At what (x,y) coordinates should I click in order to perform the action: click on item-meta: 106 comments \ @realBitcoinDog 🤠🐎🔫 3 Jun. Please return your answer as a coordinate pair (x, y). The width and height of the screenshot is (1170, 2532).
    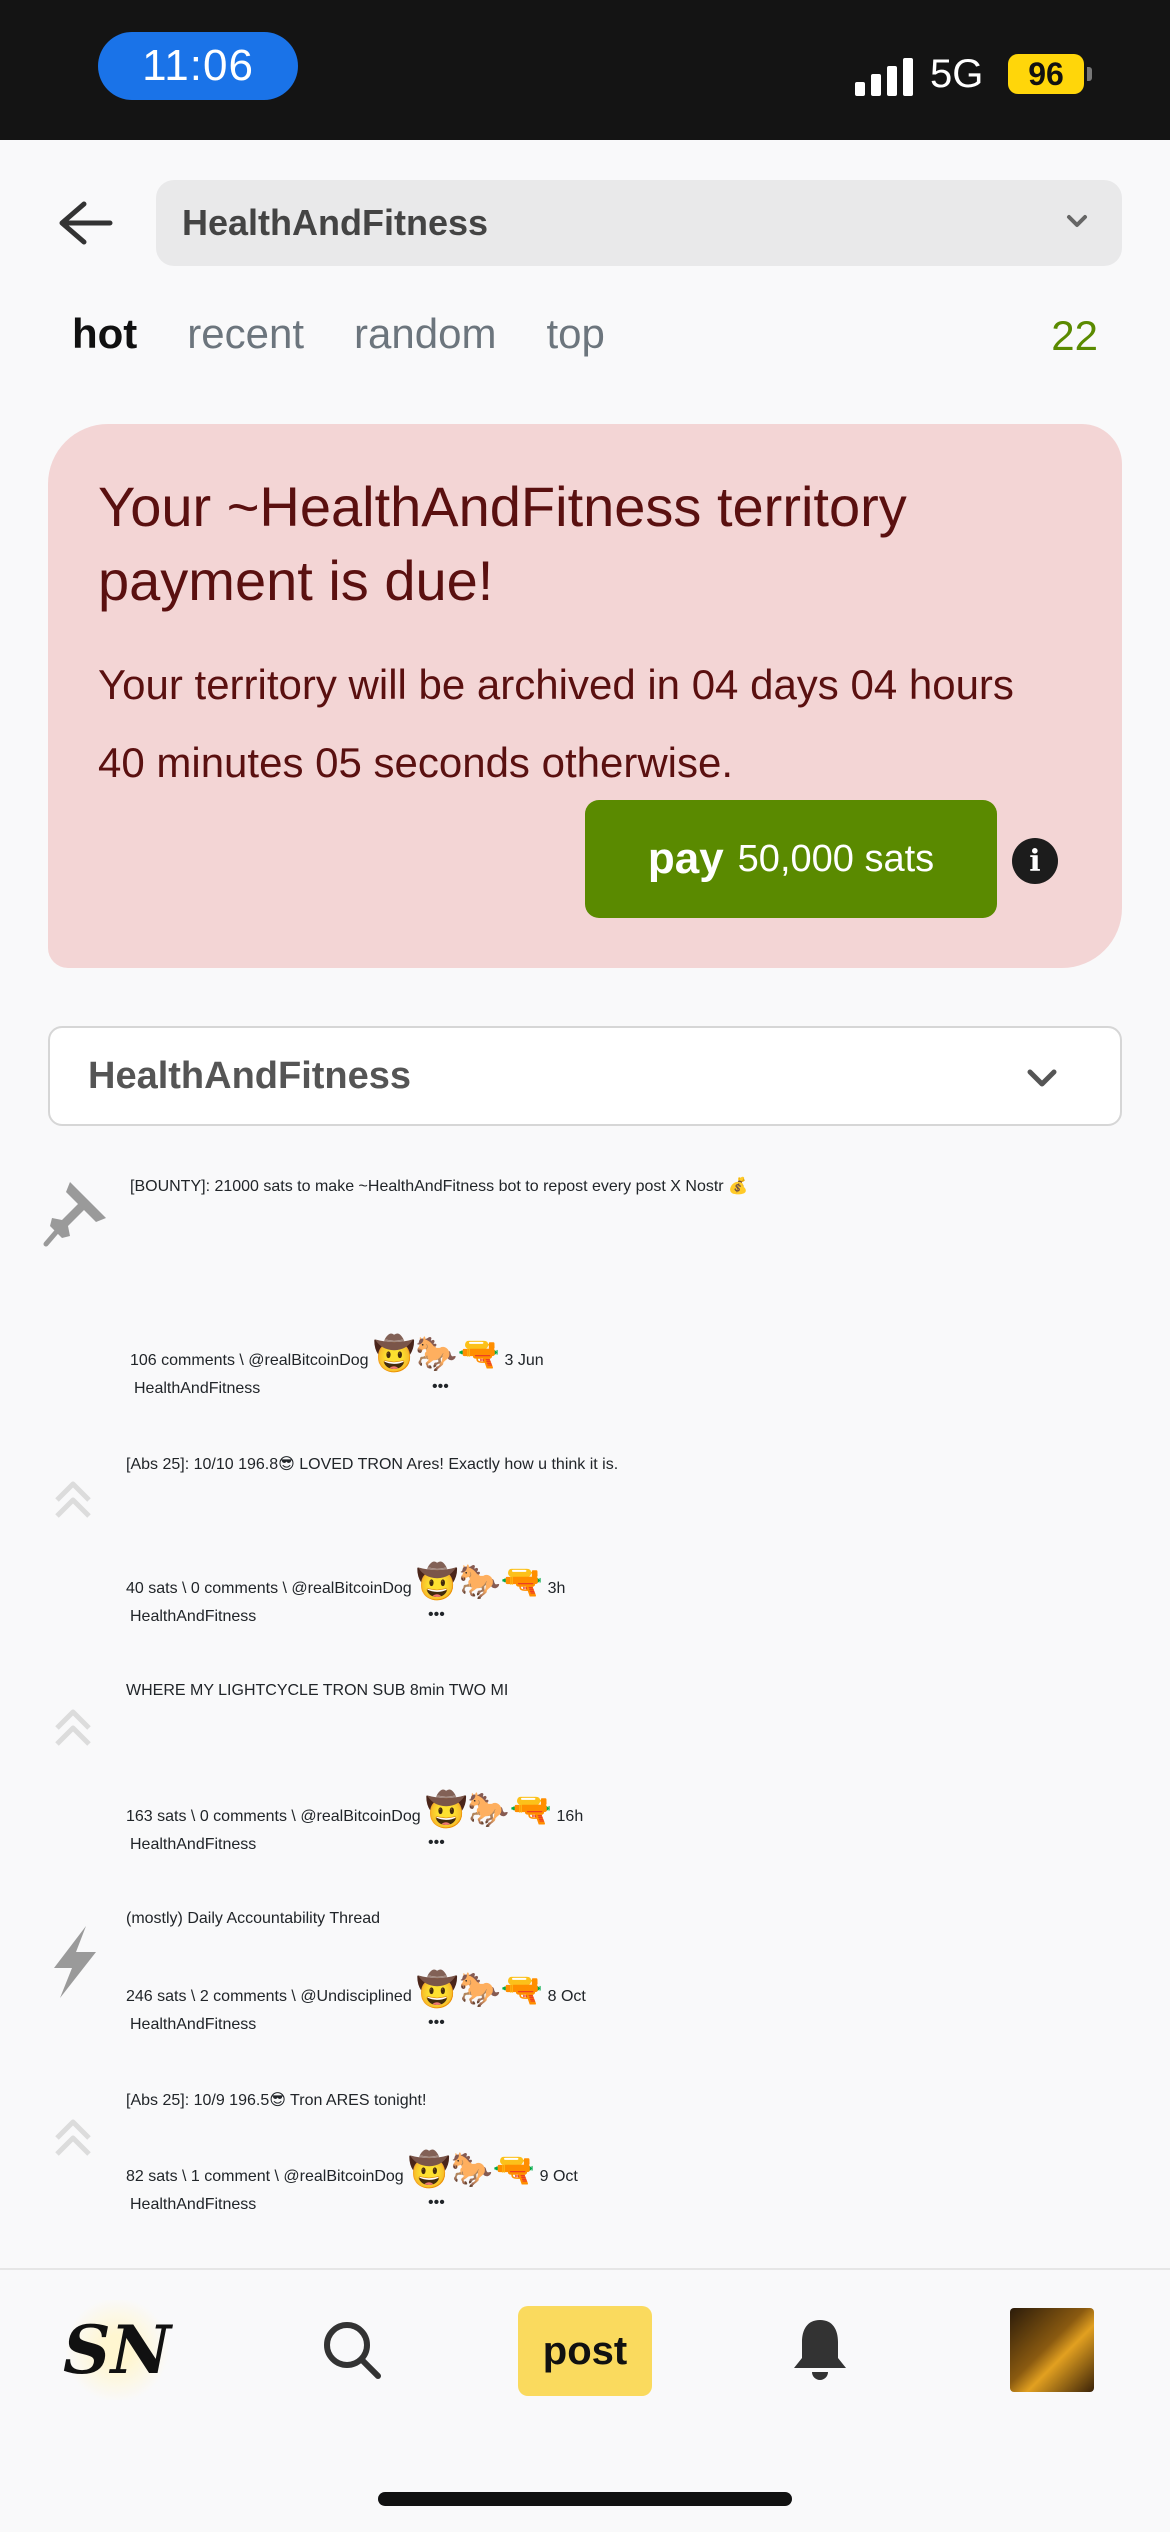
    Looking at the image, I should click on (337, 1354).